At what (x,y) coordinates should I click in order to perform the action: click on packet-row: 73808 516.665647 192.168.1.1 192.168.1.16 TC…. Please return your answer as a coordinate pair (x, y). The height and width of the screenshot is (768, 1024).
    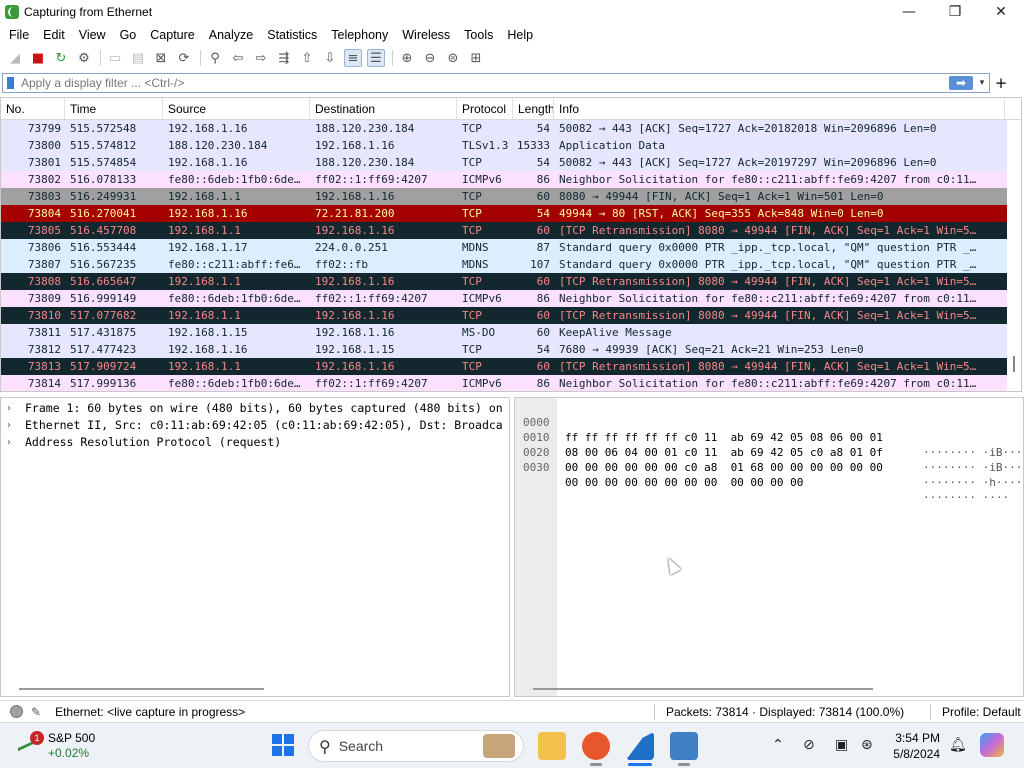
    Looking at the image, I should click on (511, 281).